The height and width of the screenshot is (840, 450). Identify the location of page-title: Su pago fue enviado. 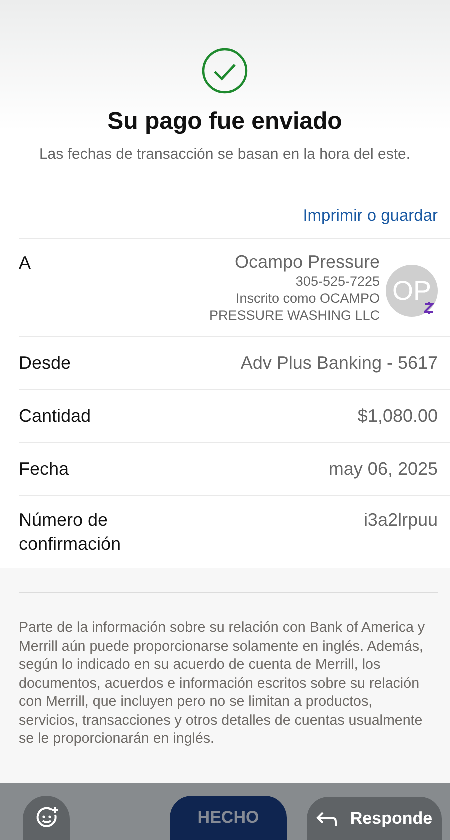
(225, 122).